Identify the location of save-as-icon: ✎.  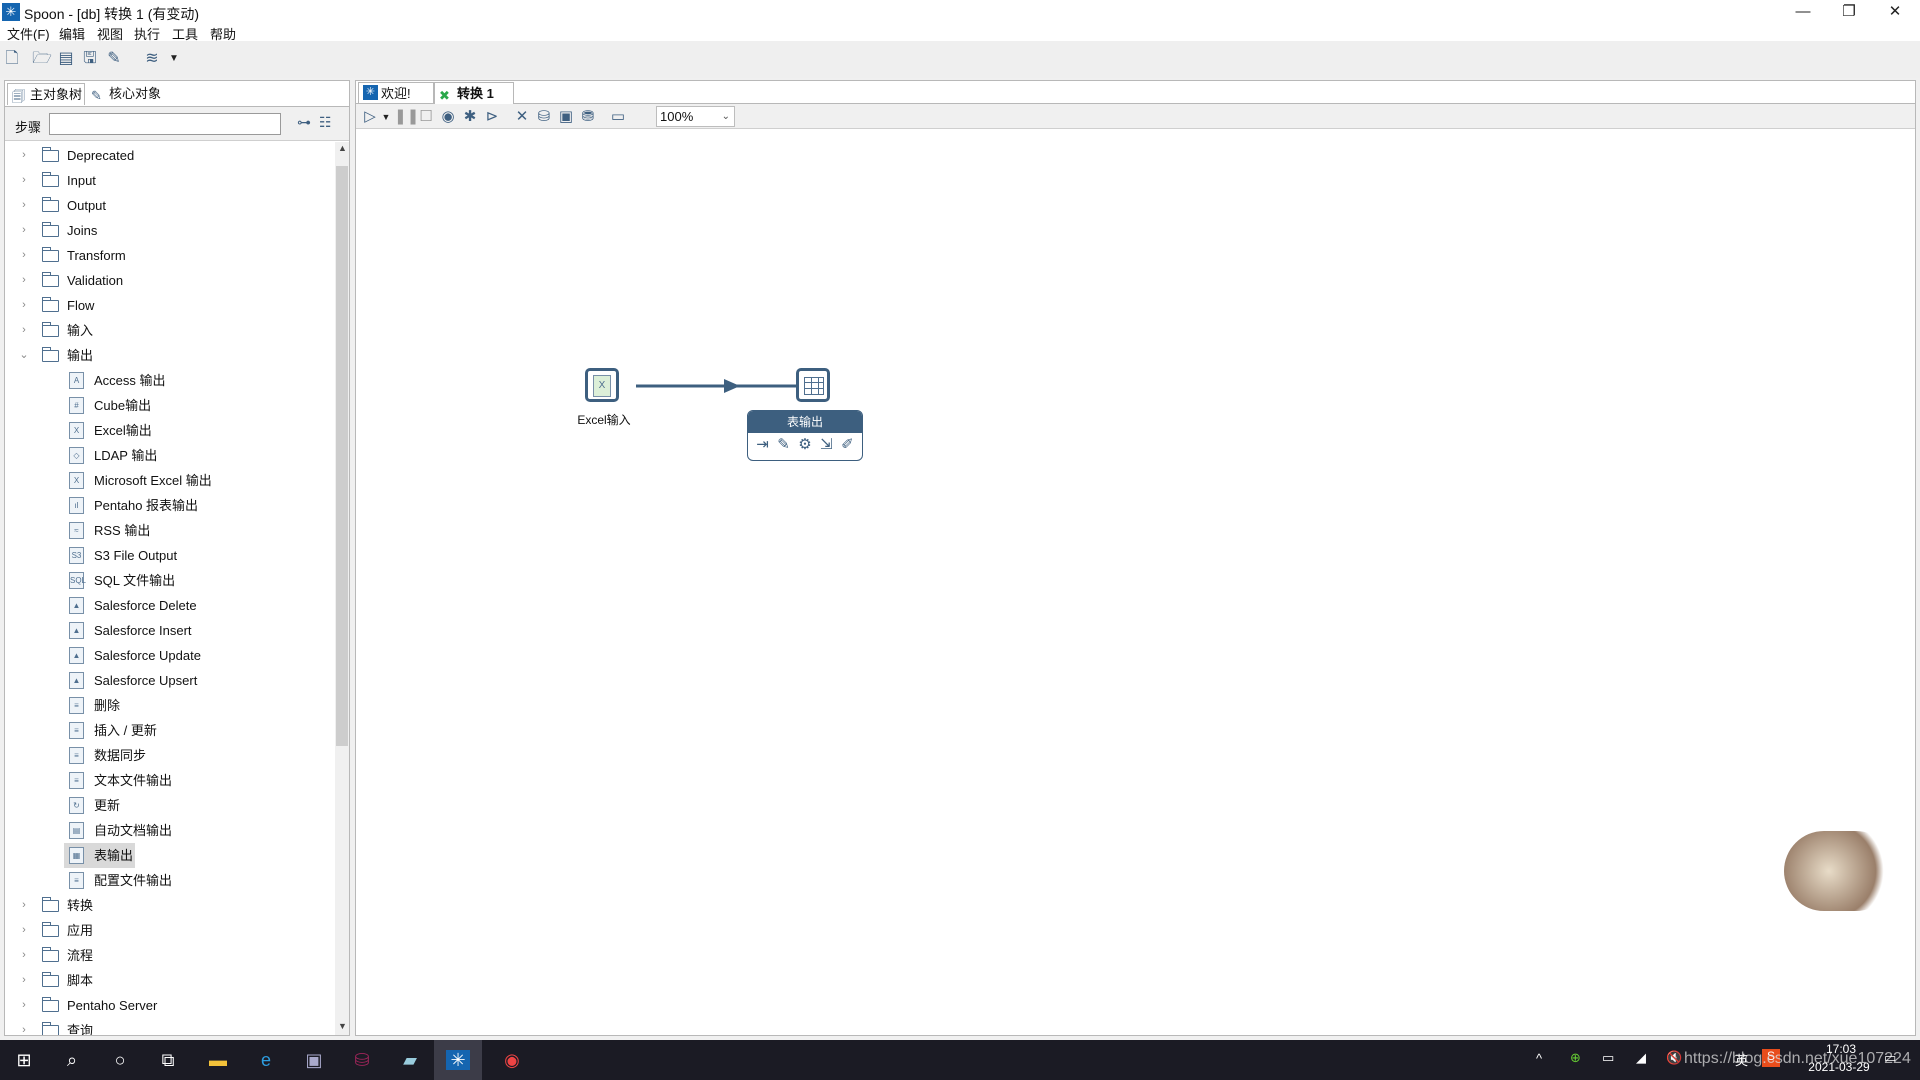
(114, 59).